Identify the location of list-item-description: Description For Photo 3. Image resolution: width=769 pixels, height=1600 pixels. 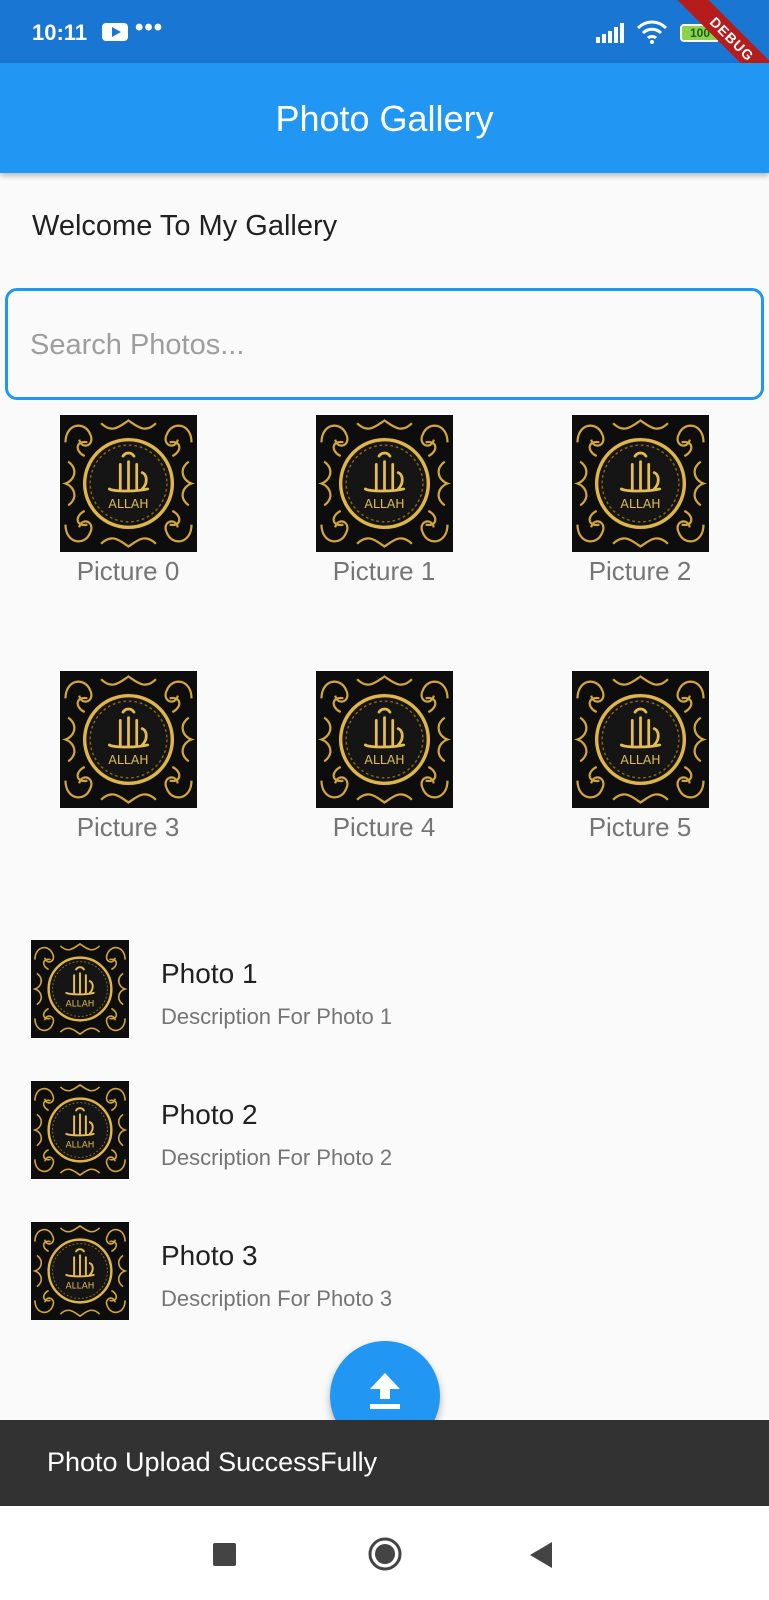
(277, 1298).